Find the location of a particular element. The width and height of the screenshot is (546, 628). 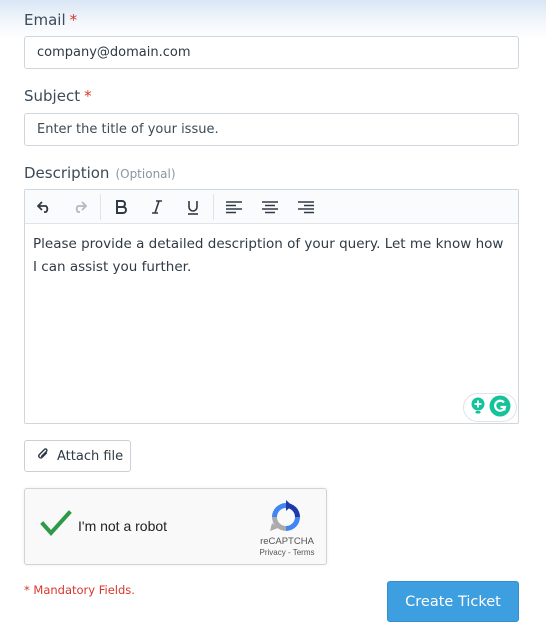

email-field: company@domain.com is located at coordinates (271, 52).